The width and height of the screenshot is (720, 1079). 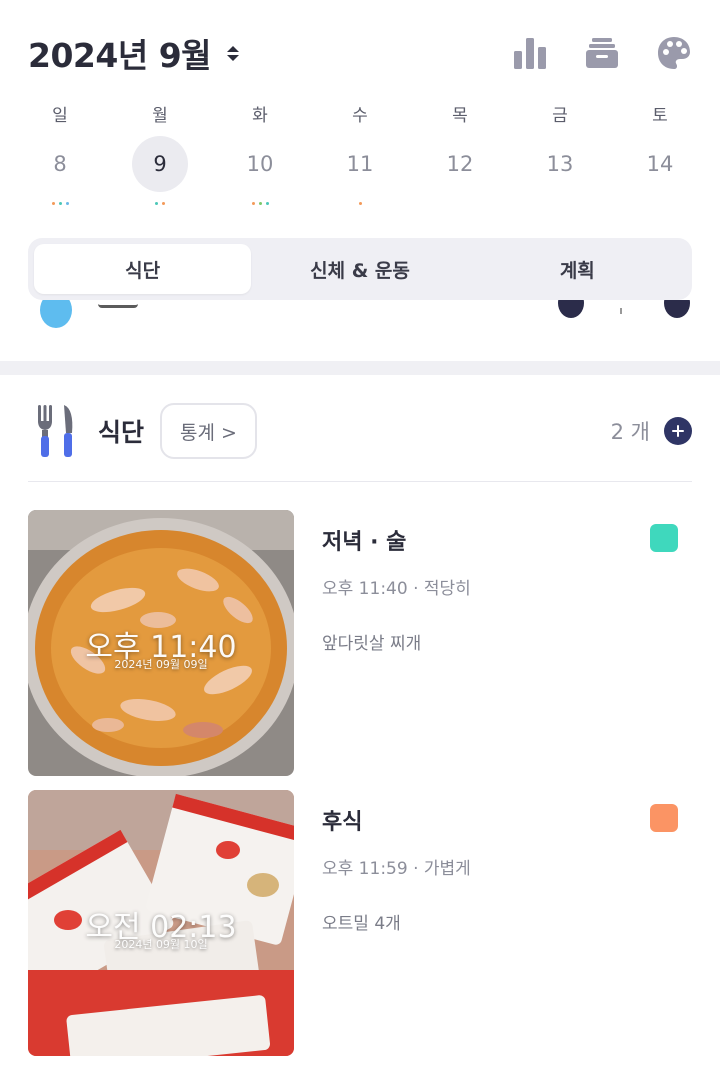 I want to click on day-number: 10, so click(x=260, y=164).